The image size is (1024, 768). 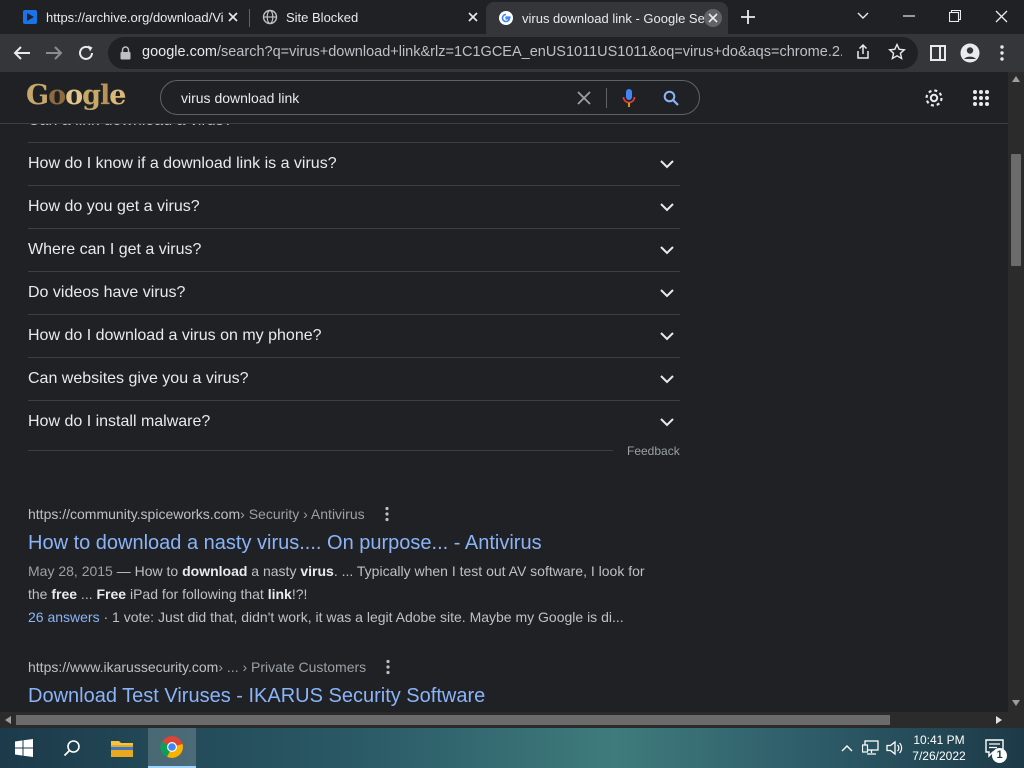 I want to click on result-breadcrumb: › Security › Antivirus, so click(x=302, y=514).